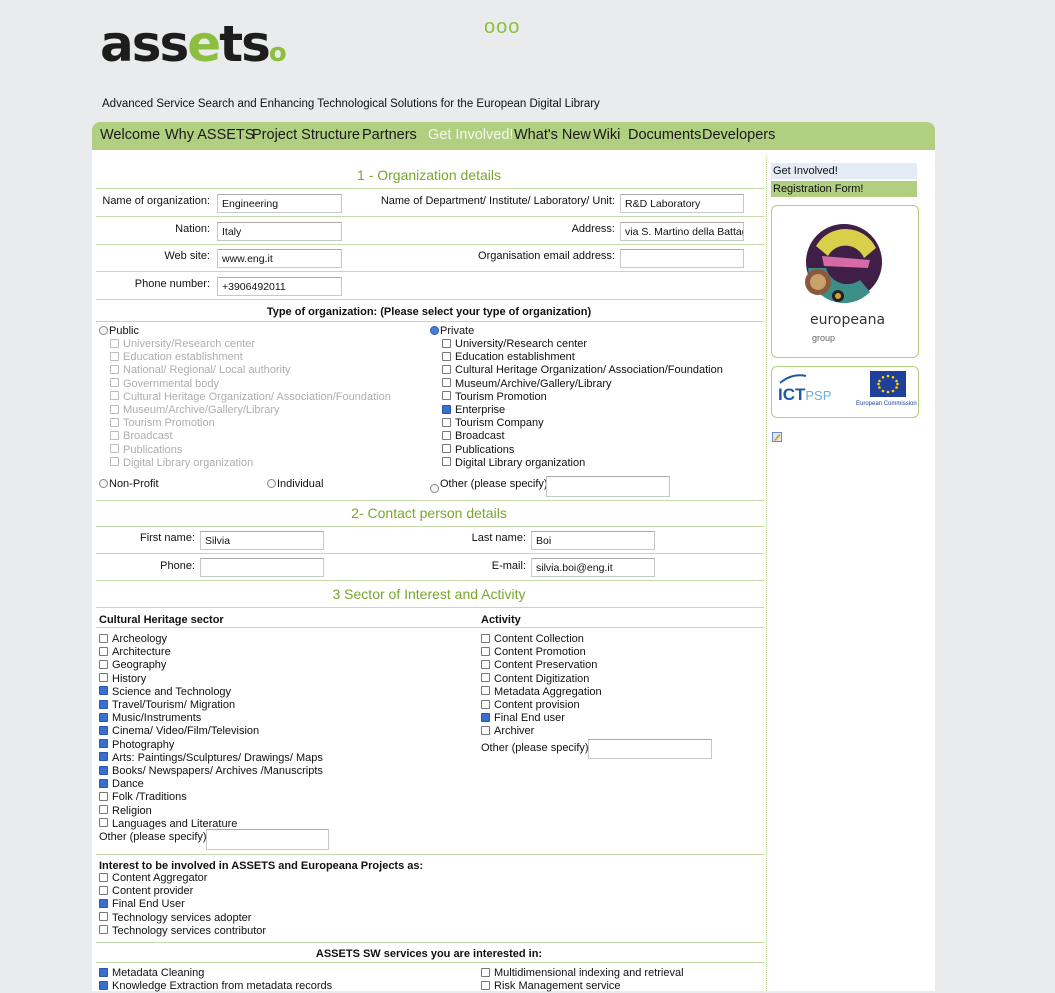 The image size is (1055, 993). Describe the element at coordinates (295, 484) in the screenshot. I see `individual-radio: Individual` at that location.